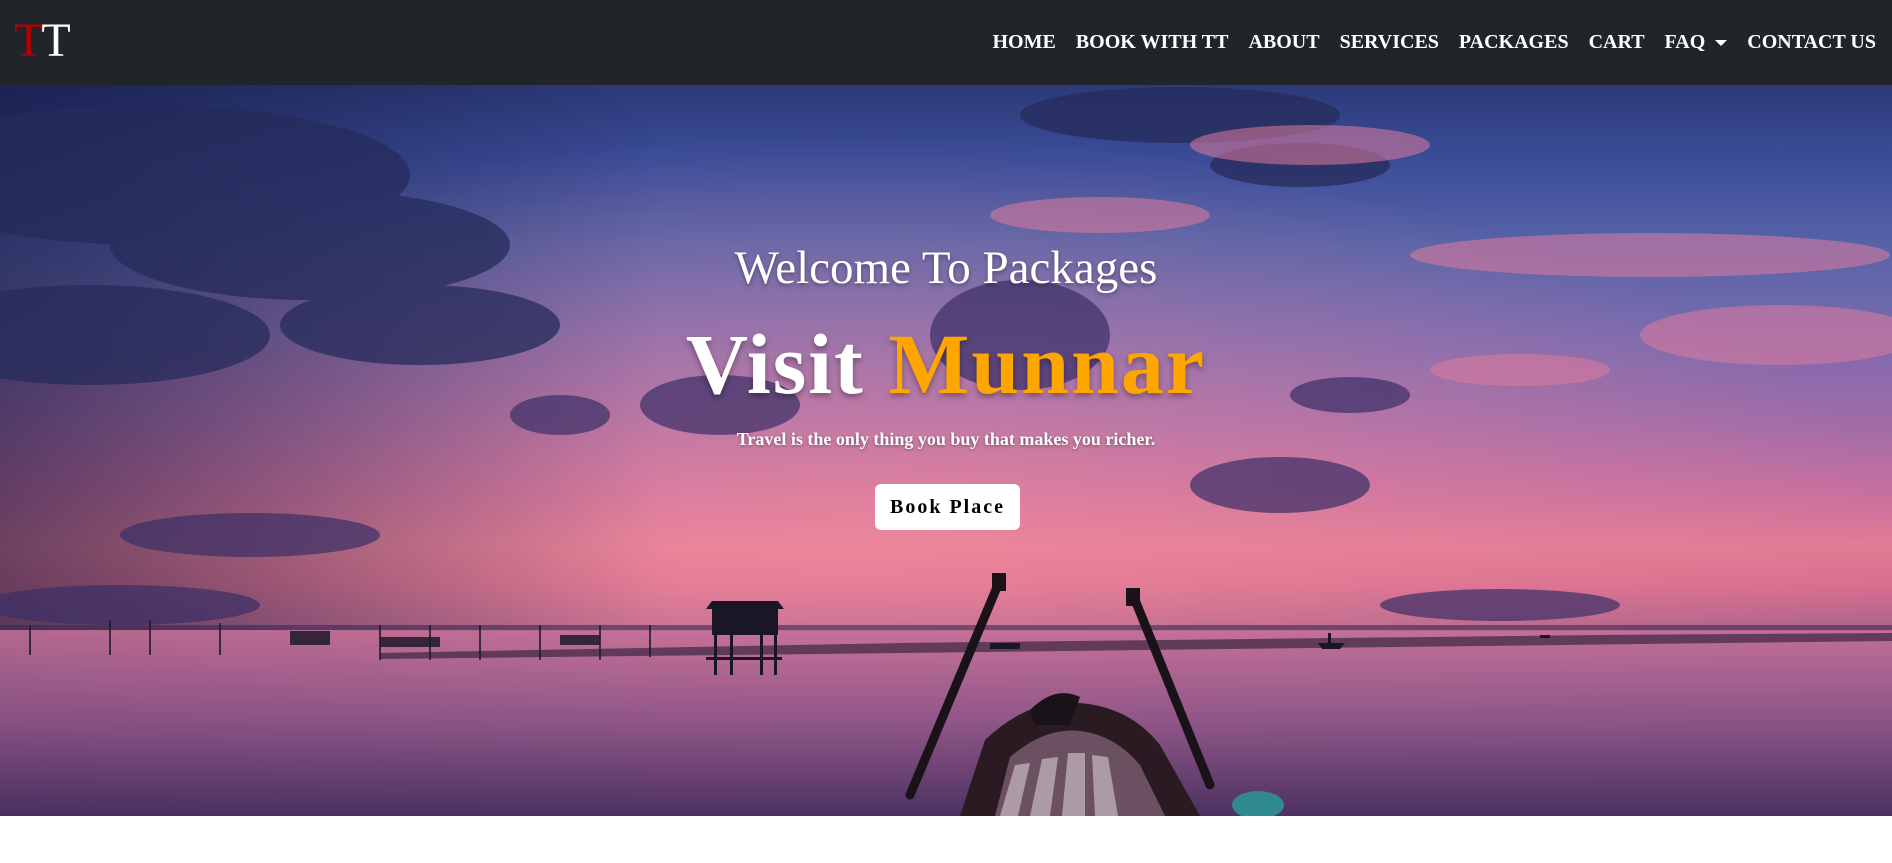 The image size is (1892, 863). Describe the element at coordinates (28, 40) in the screenshot. I see `brand-letter-red: T` at that location.